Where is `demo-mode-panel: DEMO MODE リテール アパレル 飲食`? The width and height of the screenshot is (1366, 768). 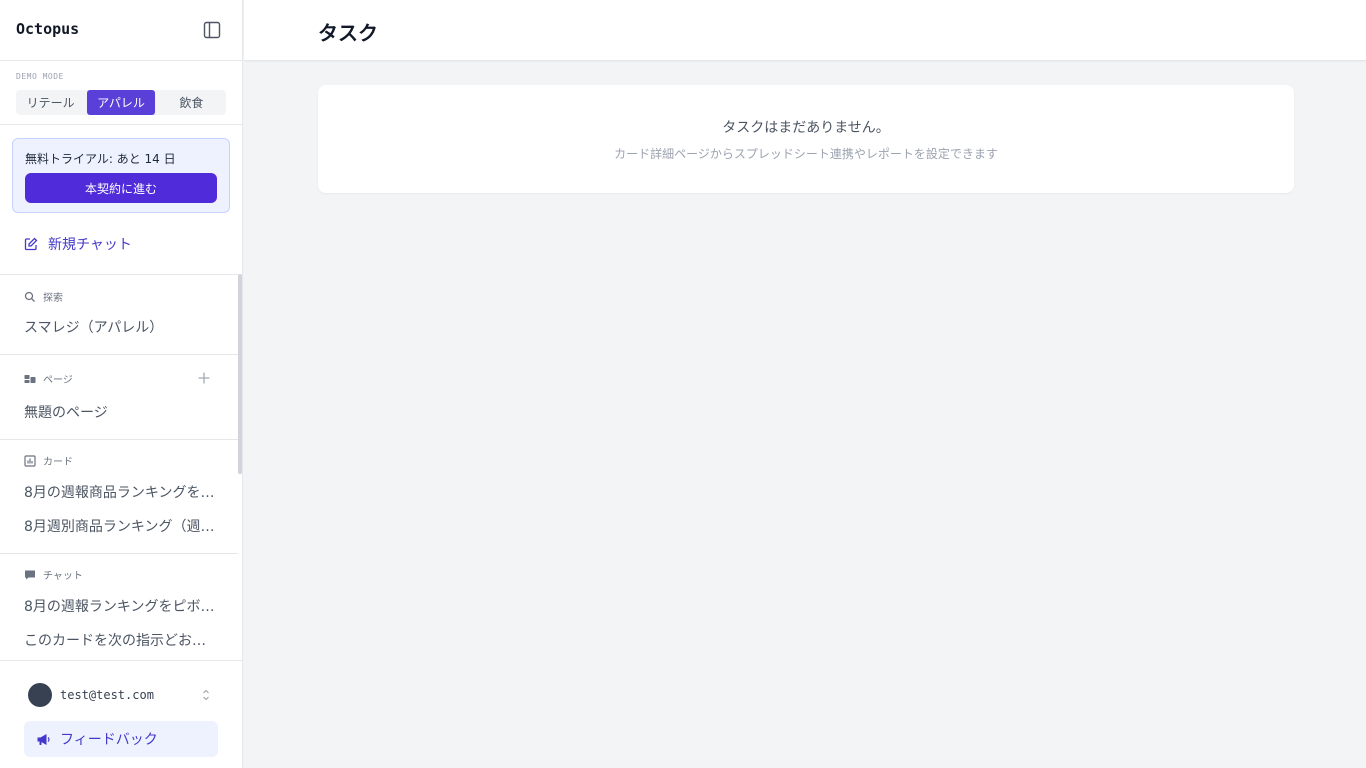
demo-mode-panel: DEMO MODE リテール アパレル 飲食 is located at coordinates (121, 93).